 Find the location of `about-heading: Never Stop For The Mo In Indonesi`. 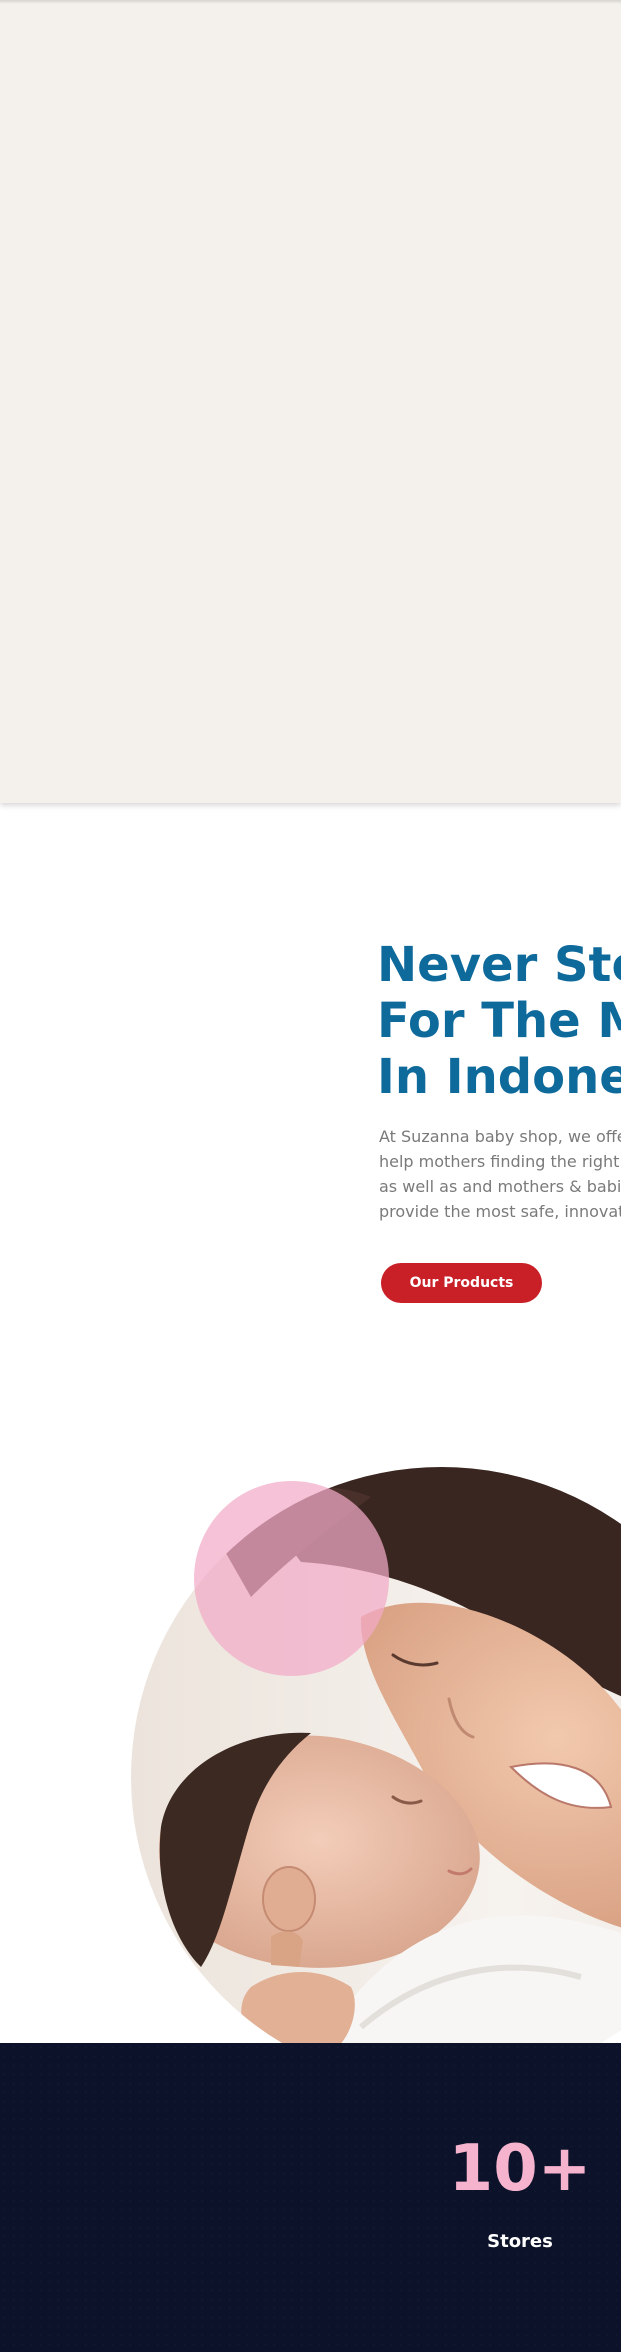

about-heading: Never Stop For The Mo In Indonesi is located at coordinates (499, 1021).